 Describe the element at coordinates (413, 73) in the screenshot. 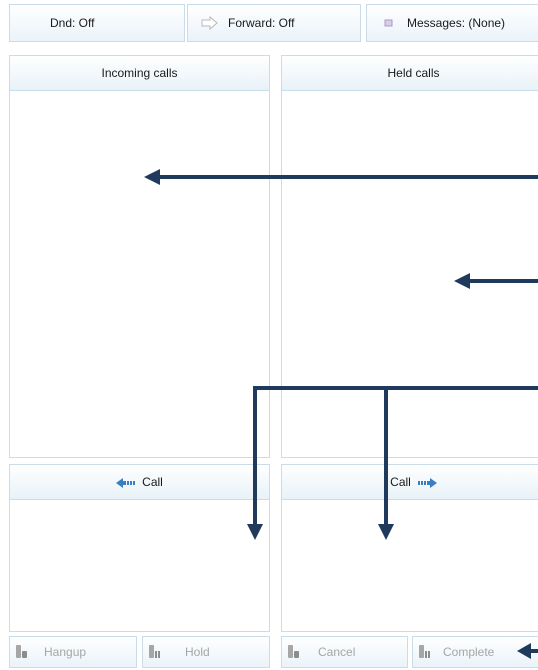

I see `held-calls-title: Held calls` at that location.